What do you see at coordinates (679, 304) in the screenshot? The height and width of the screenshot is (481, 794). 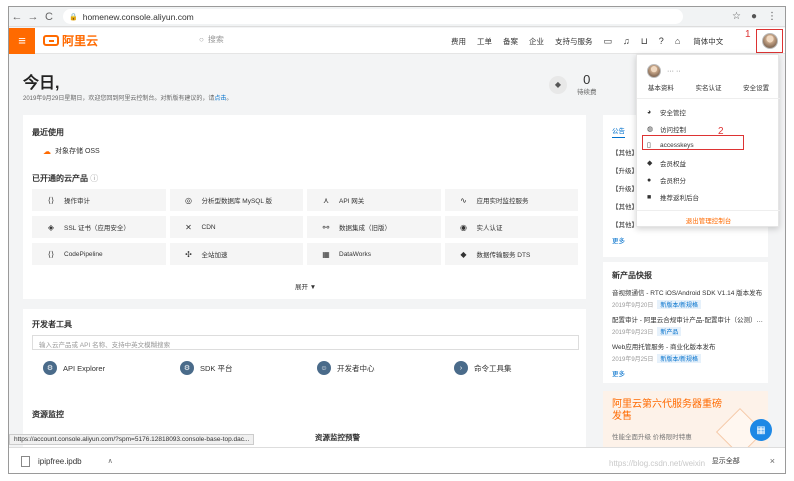 I see `news-tag: 新版本/新规格` at bounding box center [679, 304].